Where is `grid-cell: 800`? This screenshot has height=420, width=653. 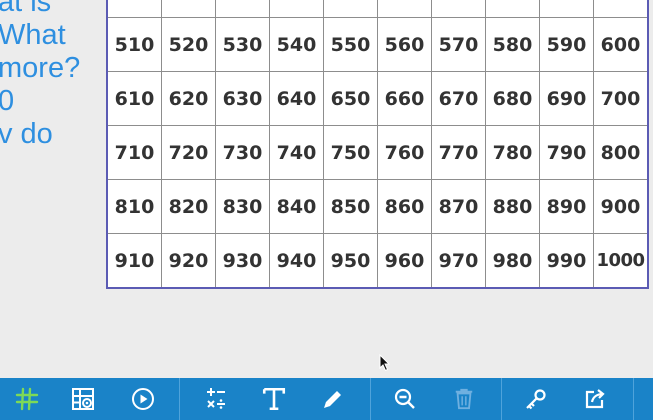
grid-cell: 800 is located at coordinates (621, 152).